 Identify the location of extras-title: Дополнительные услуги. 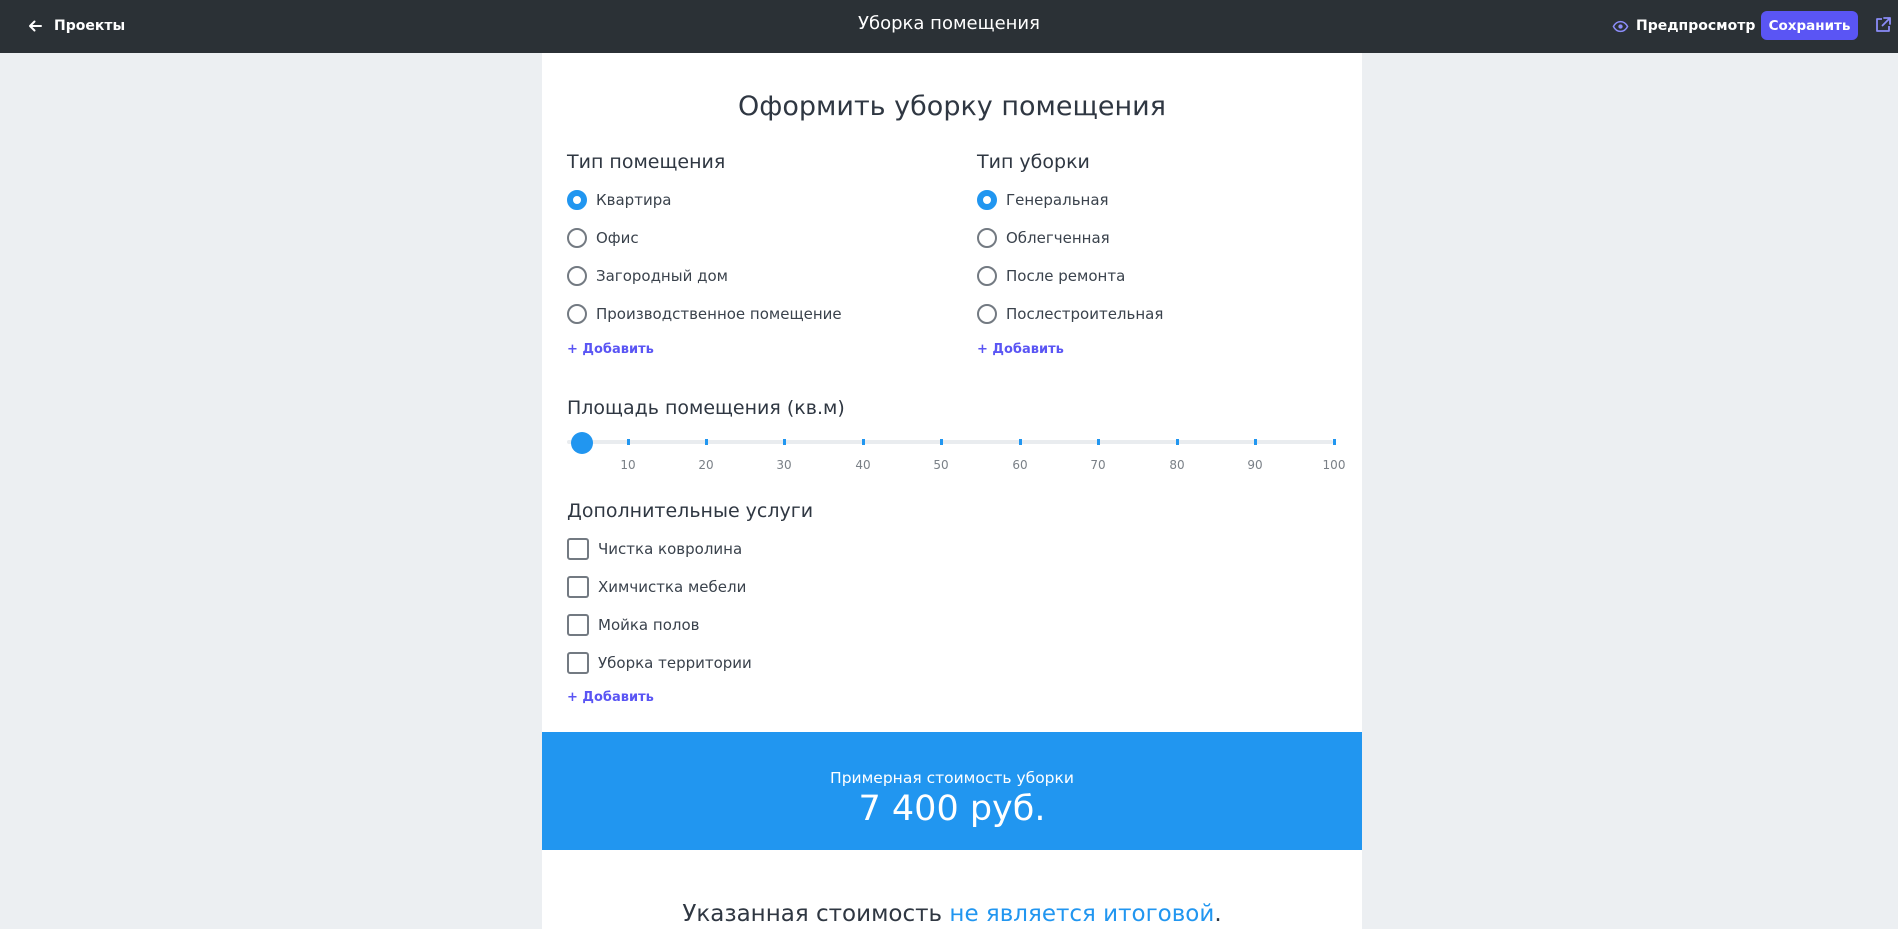
(690, 511).